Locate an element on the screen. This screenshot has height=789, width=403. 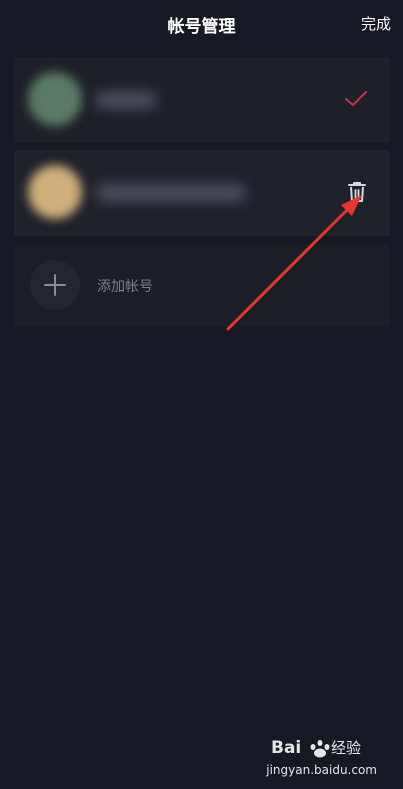
page-title: 帐号管理 is located at coordinates (201, 27).